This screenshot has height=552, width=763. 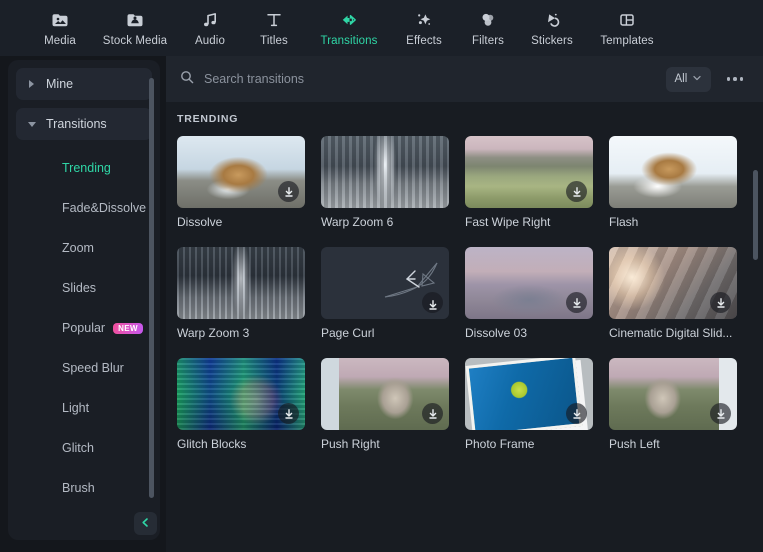 I want to click on transition-label: Dissolve 03, so click(x=496, y=333).